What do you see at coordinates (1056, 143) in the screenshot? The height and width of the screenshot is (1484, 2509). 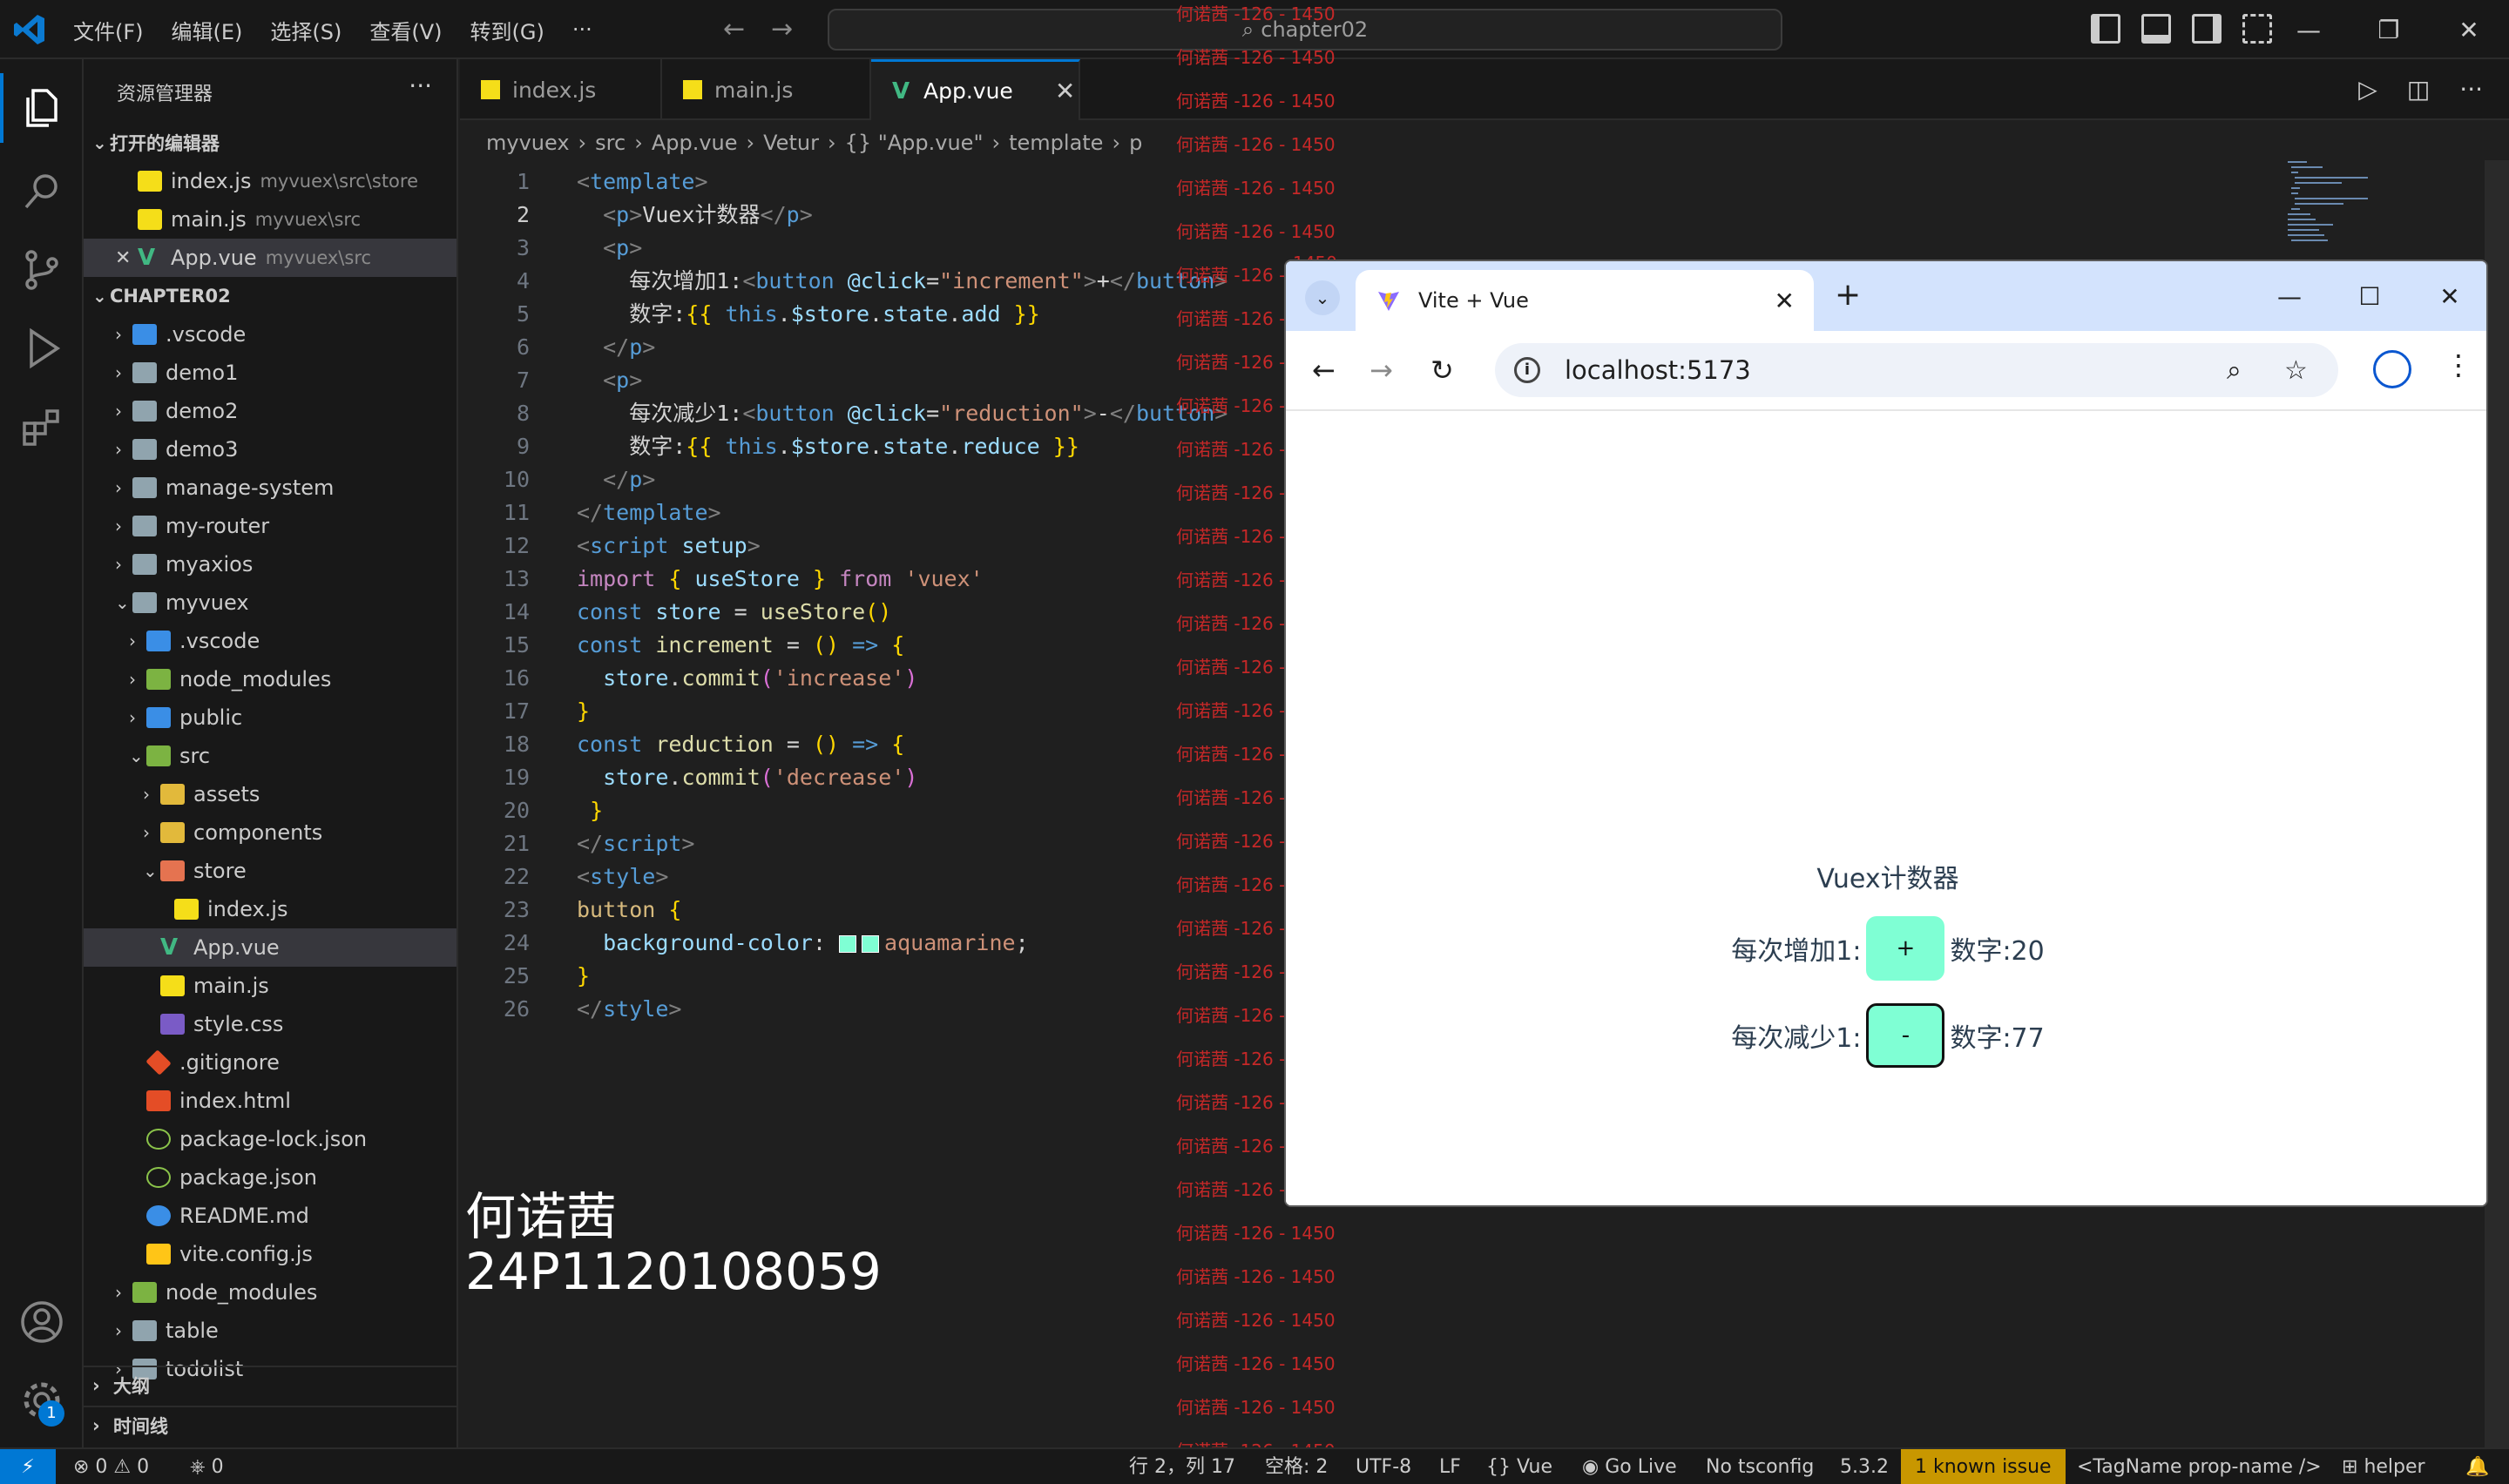 I see `breadcrumb-item: template` at bounding box center [1056, 143].